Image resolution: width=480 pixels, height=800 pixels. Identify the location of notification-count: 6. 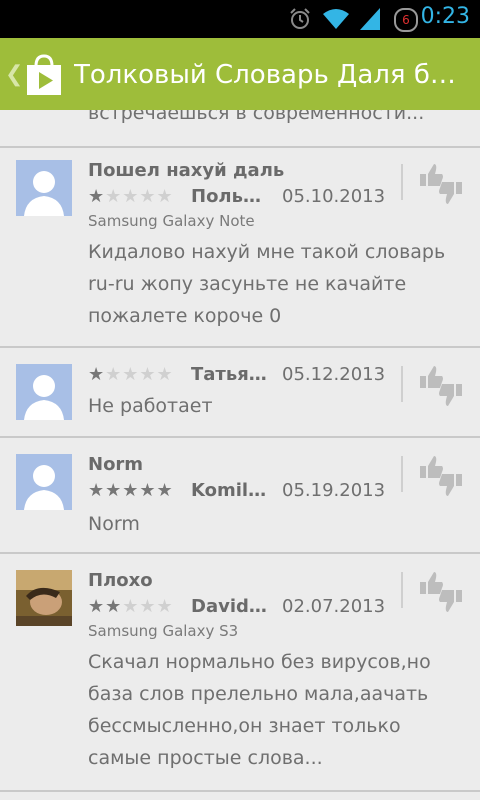
(406, 20).